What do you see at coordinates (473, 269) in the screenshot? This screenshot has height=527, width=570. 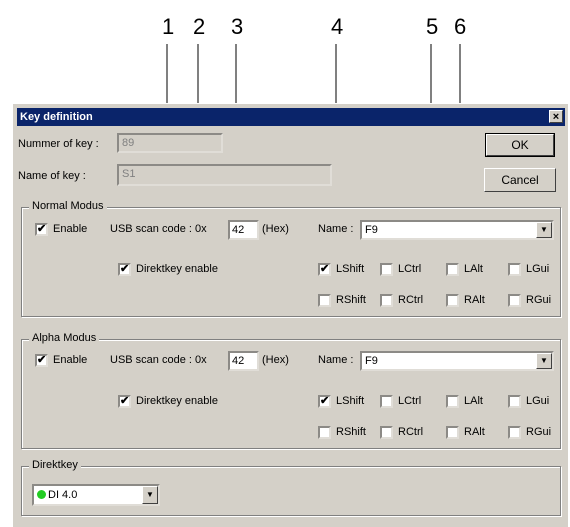 I see `normal-lalt-label: LAlt` at bounding box center [473, 269].